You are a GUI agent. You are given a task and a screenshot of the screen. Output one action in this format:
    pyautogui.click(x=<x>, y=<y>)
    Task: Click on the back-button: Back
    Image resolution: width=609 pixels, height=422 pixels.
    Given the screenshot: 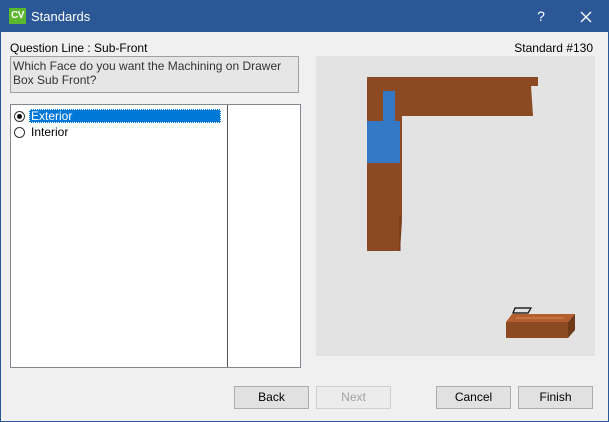 What is the action you would take?
    pyautogui.click(x=271, y=397)
    